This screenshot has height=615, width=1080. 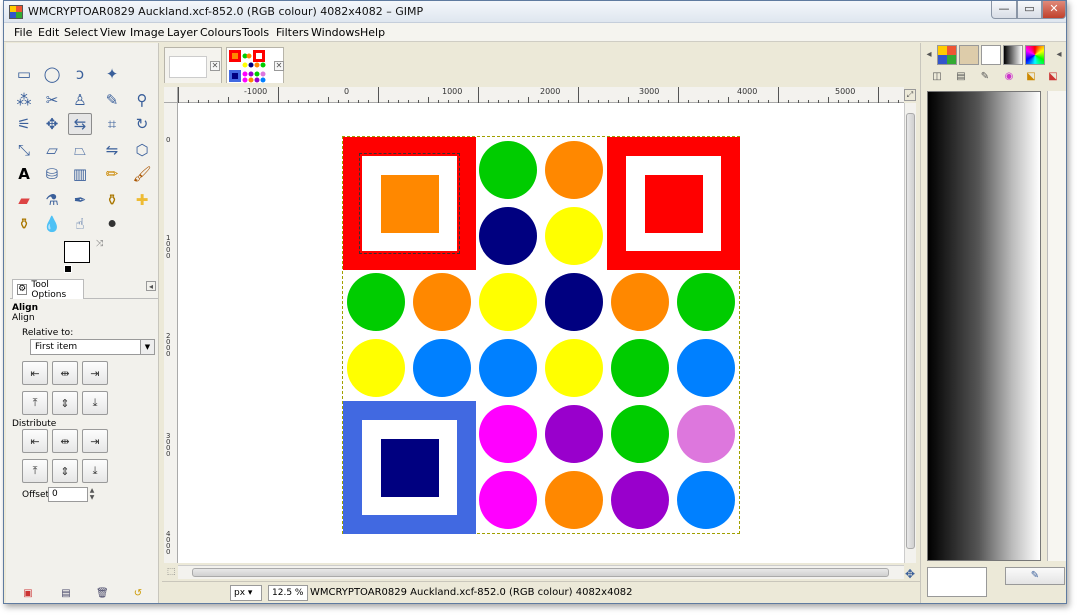 What do you see at coordinates (52, 124) in the screenshot?
I see `move-icon: ✥` at bounding box center [52, 124].